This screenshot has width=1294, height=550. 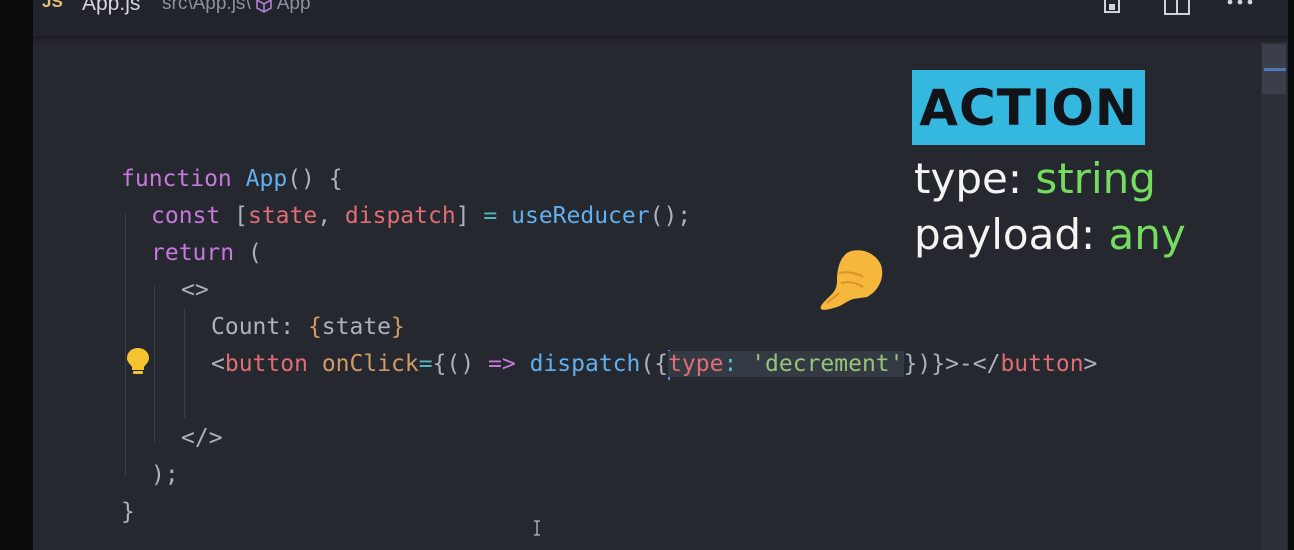 What do you see at coordinates (248, 253) in the screenshot?
I see `punctuation-token: (` at bounding box center [248, 253].